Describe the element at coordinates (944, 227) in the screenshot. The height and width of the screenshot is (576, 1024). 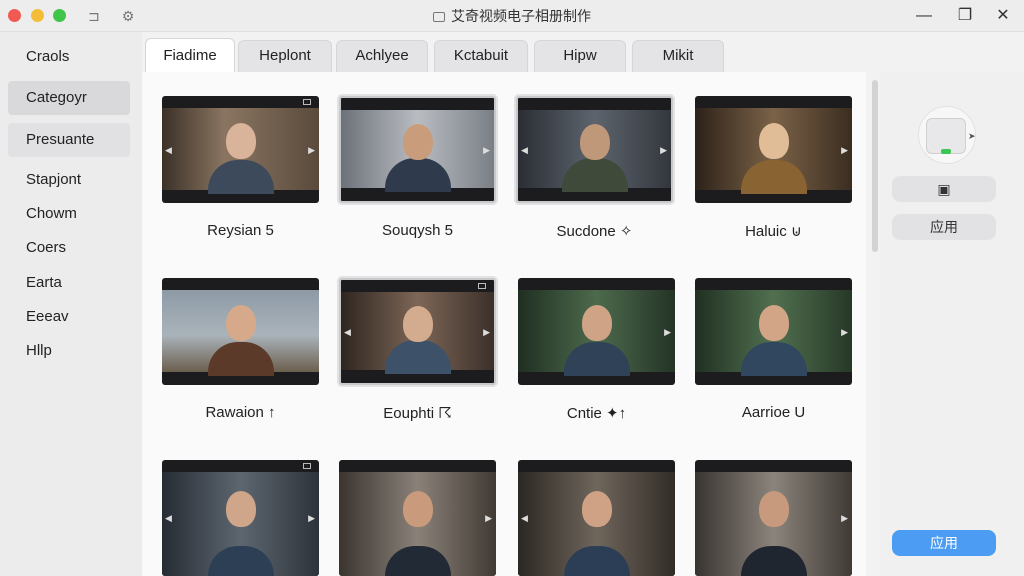
I see `apply-button: 应用` at that location.